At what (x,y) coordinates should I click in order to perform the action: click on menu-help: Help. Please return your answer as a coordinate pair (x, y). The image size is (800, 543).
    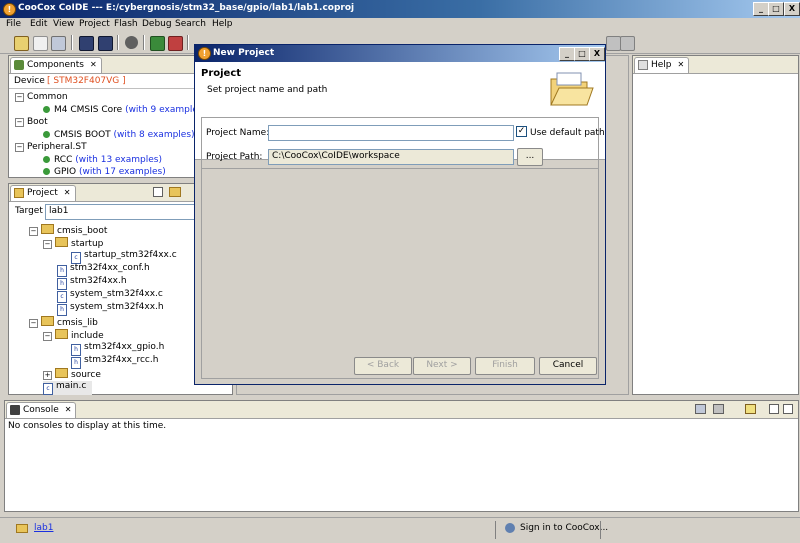
    Looking at the image, I should click on (222, 24).